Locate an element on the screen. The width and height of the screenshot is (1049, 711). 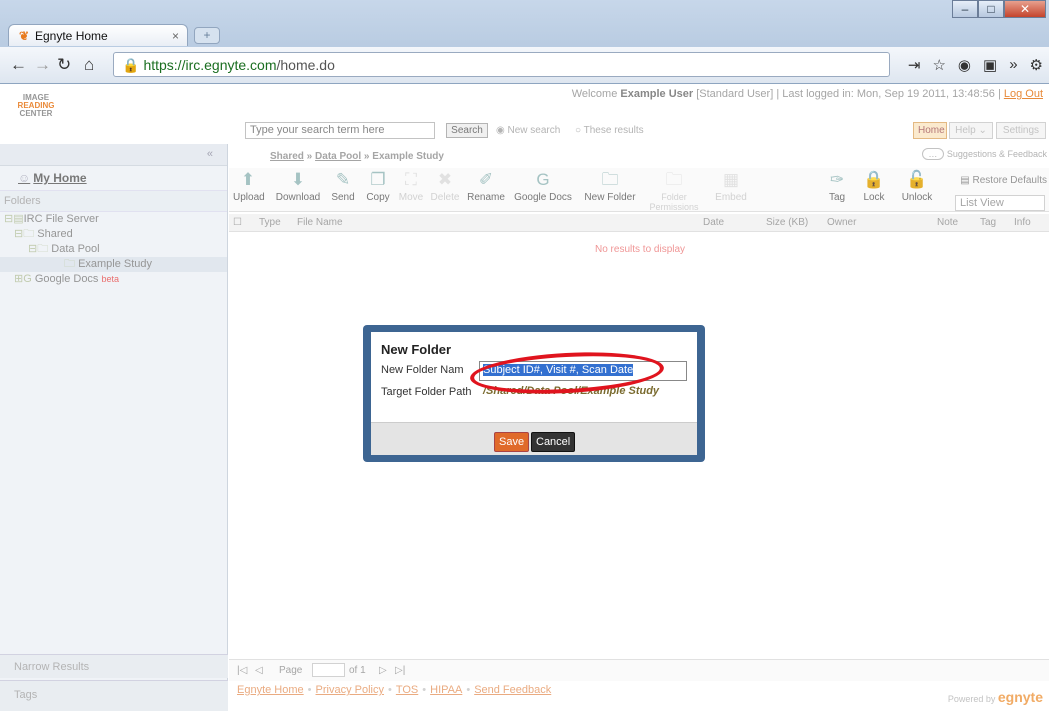
reload-icon: ↻ is located at coordinates (64, 65).